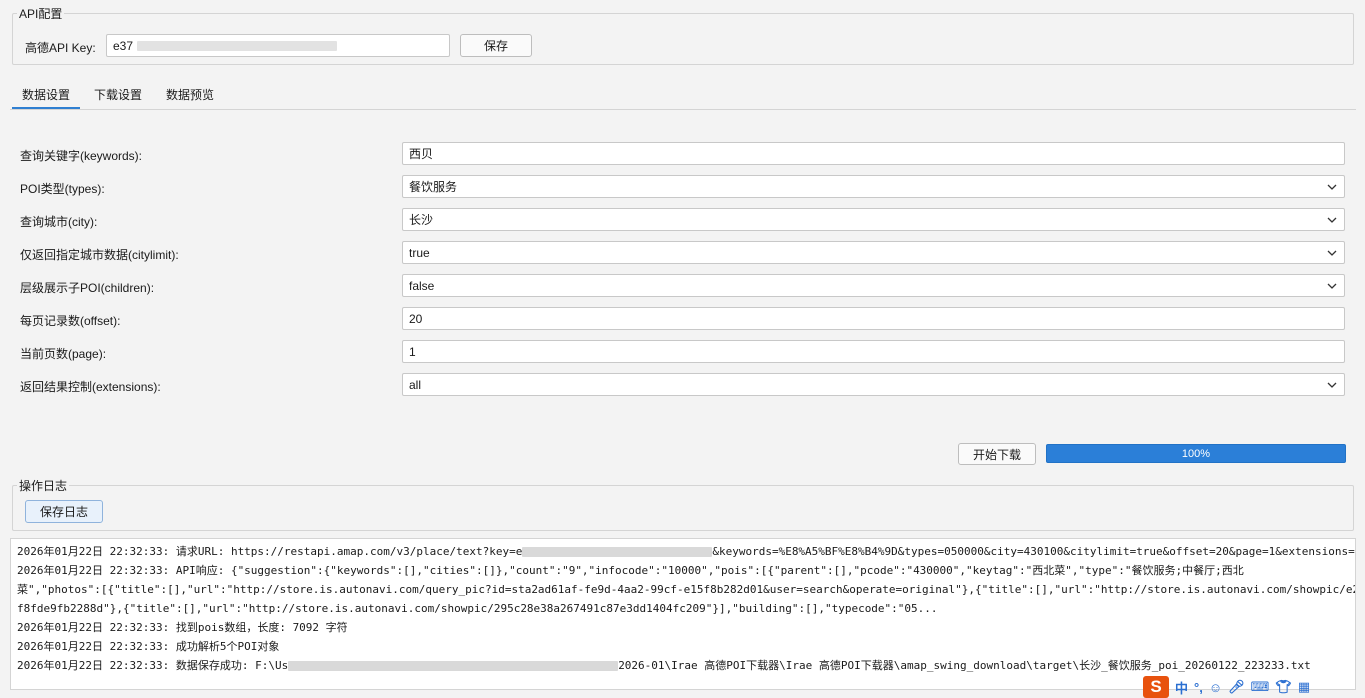 The image size is (1365, 698). I want to click on children-select: false, so click(873, 285).